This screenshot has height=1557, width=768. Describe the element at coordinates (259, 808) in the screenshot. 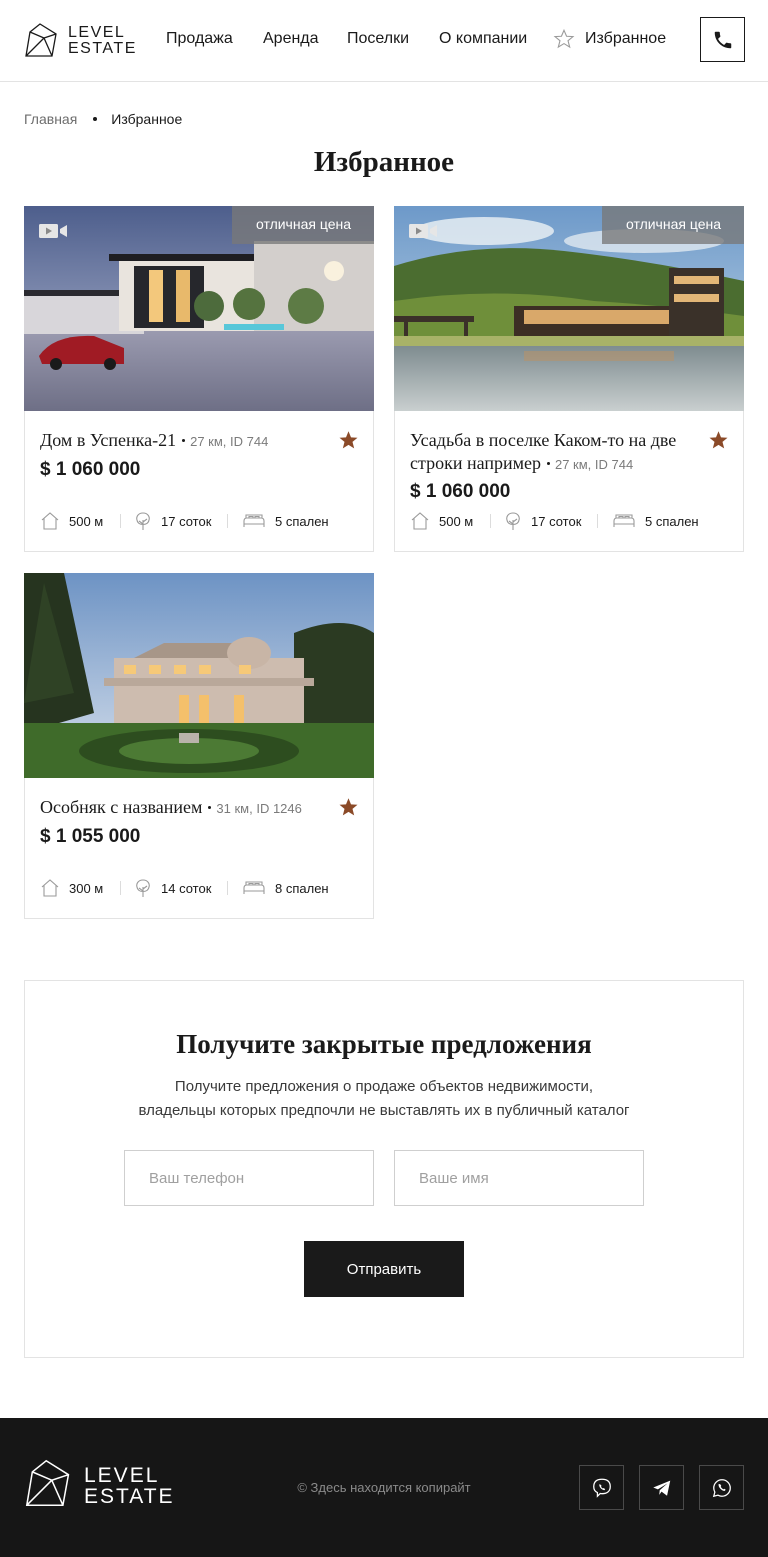

I see `listing-meta: 31 км, ID 1246` at that location.